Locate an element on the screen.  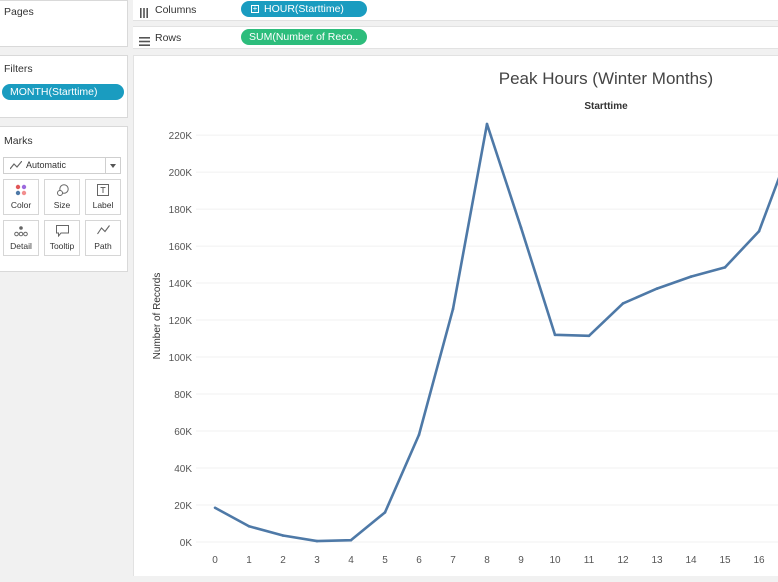
chevron-down-icon is located at coordinates (112, 165).